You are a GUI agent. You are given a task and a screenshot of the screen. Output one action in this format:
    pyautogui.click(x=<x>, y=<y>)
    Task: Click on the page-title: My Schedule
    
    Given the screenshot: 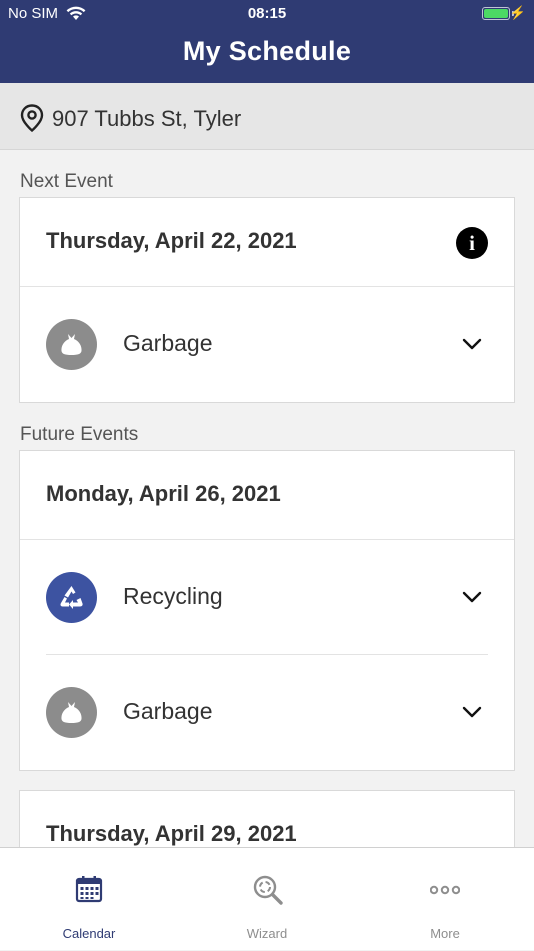 What is the action you would take?
    pyautogui.click(x=267, y=51)
    